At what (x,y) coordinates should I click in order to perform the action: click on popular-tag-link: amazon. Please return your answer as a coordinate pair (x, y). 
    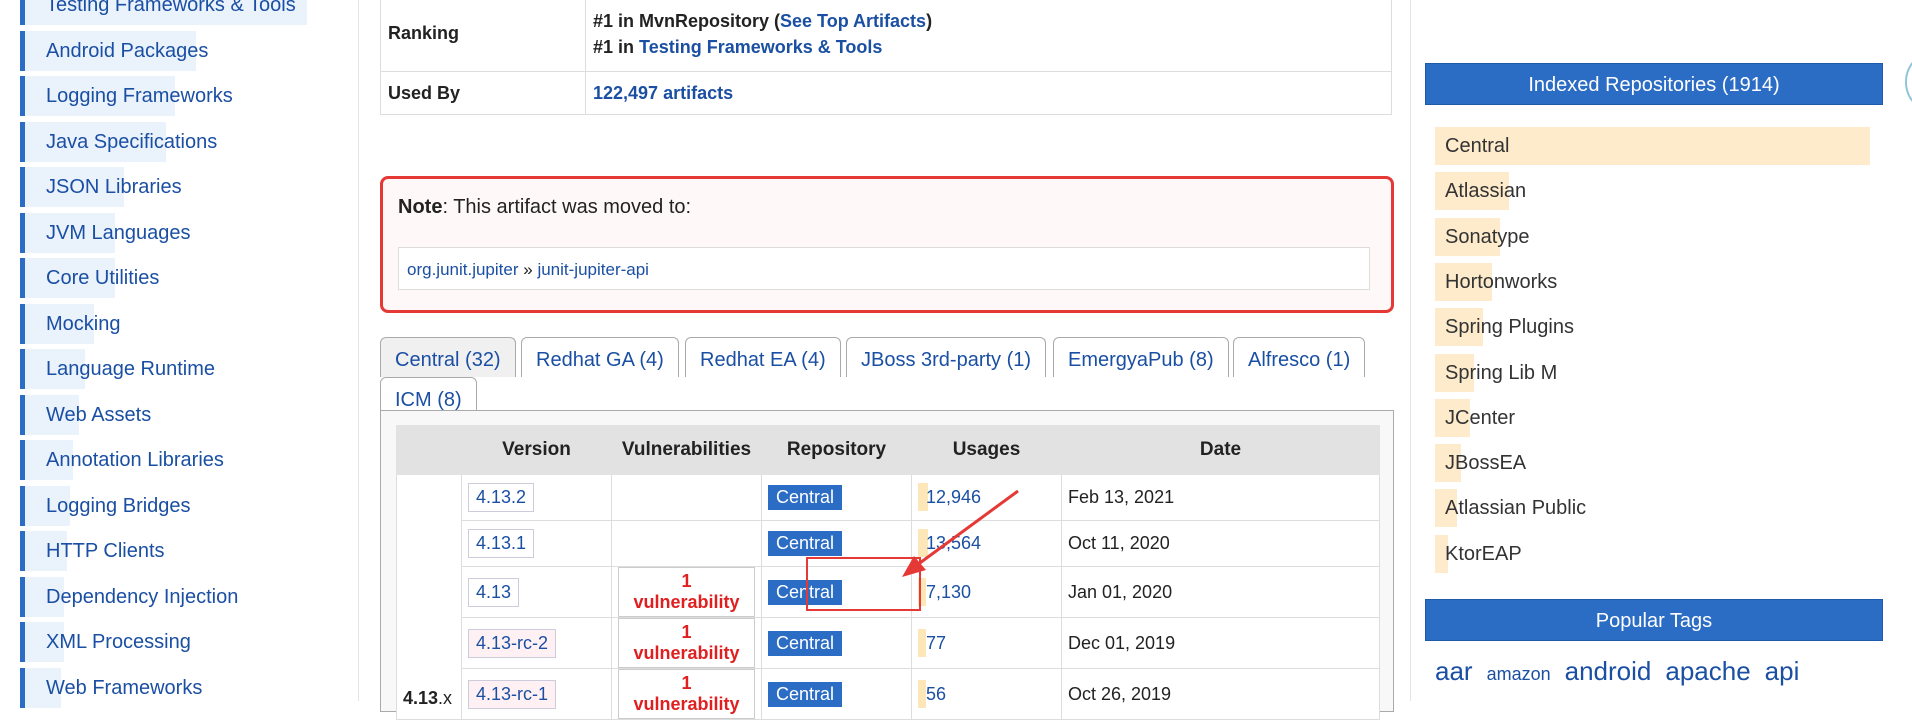
    Looking at the image, I should click on (1519, 674).